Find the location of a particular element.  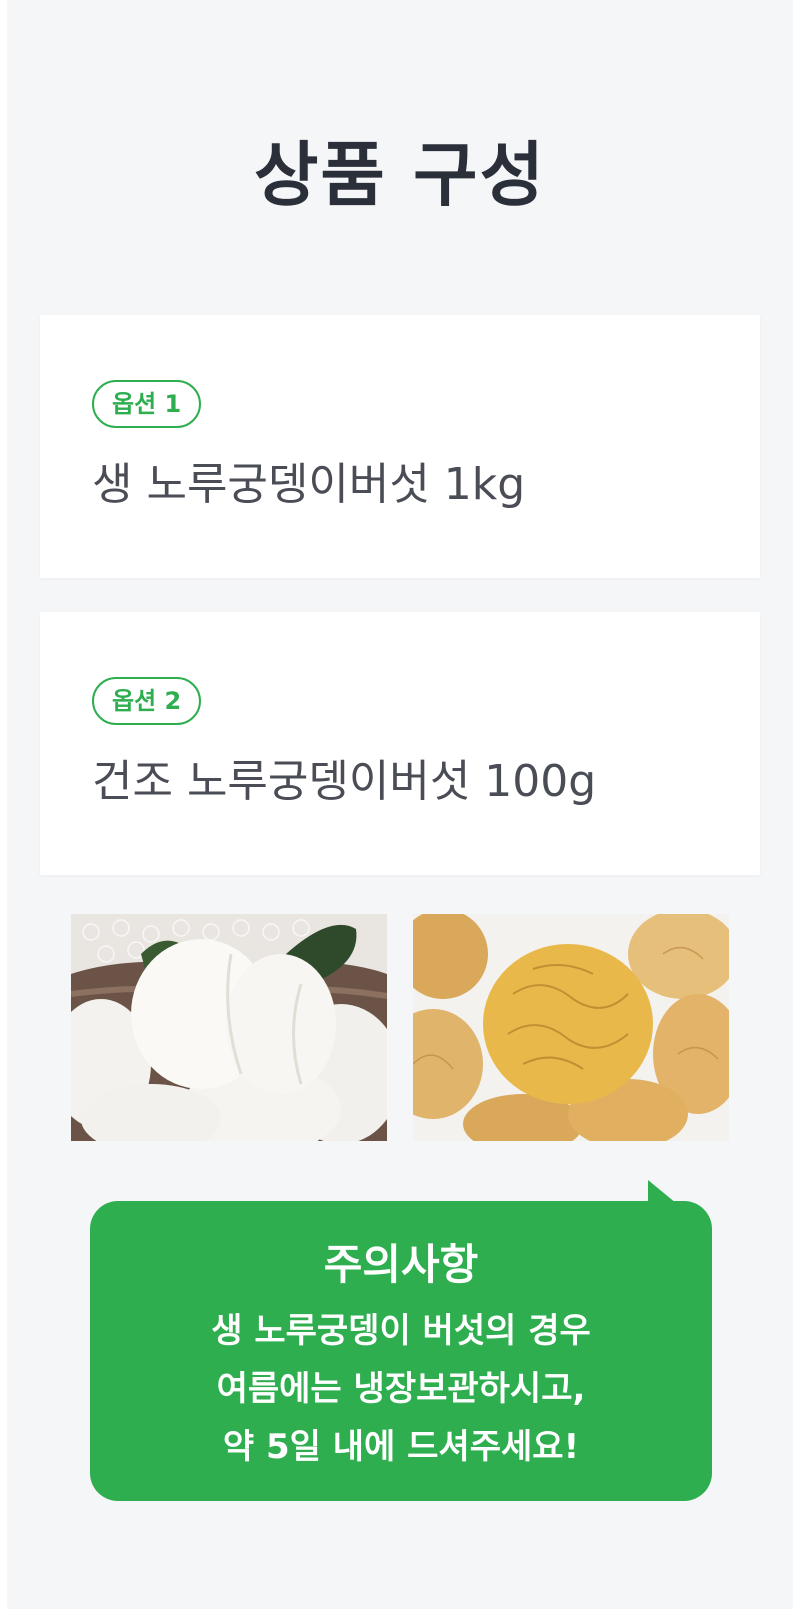

option-card-1: 옵션 1 생 노루궁뎅이버섯 1kg is located at coordinates (400, 446).